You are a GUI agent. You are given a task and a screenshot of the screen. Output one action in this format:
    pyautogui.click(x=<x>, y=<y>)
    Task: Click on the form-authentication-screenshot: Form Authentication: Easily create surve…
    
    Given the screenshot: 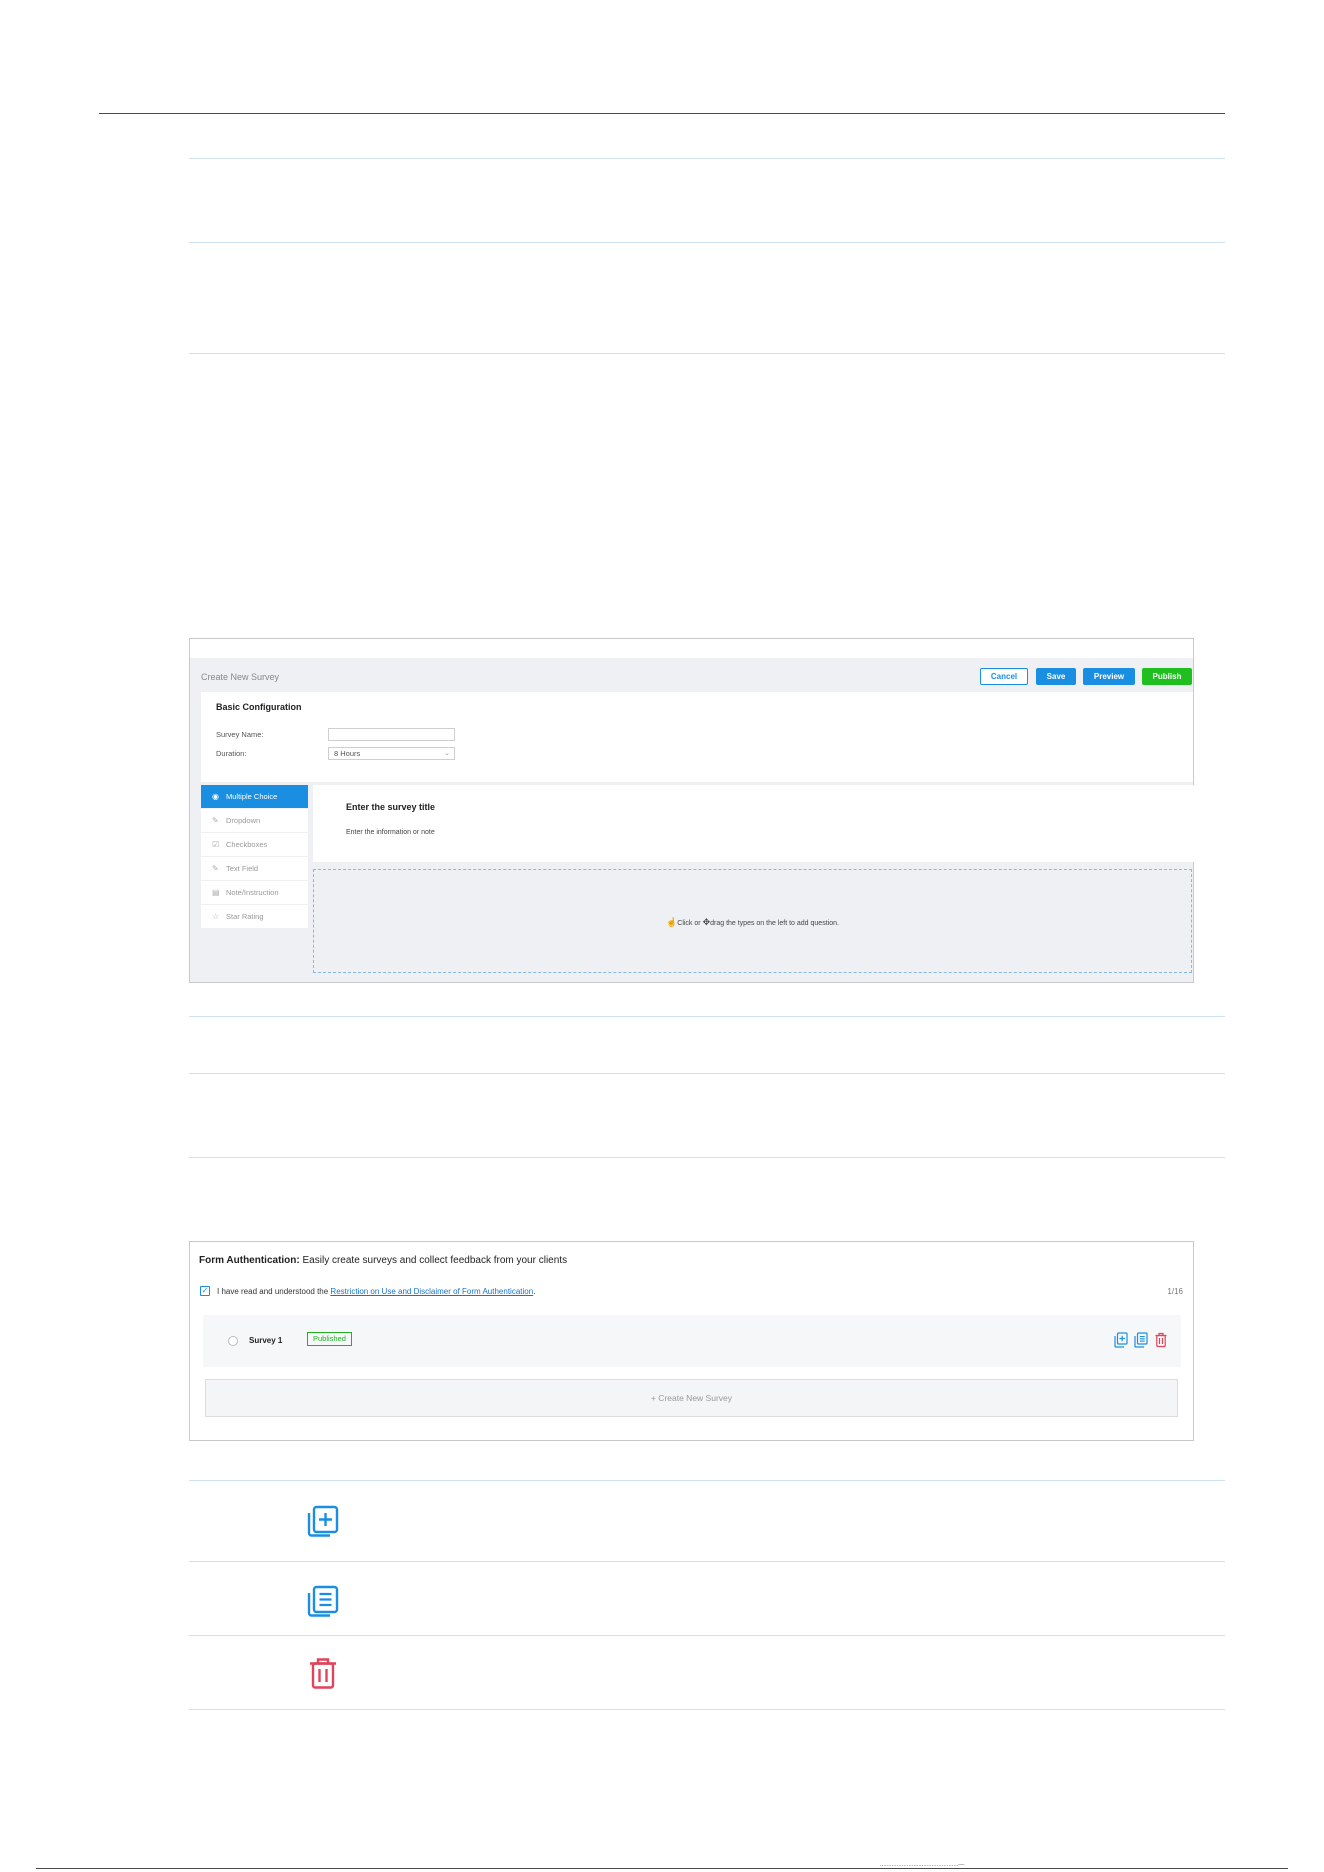 What is the action you would take?
    pyautogui.click(x=691, y=1341)
    